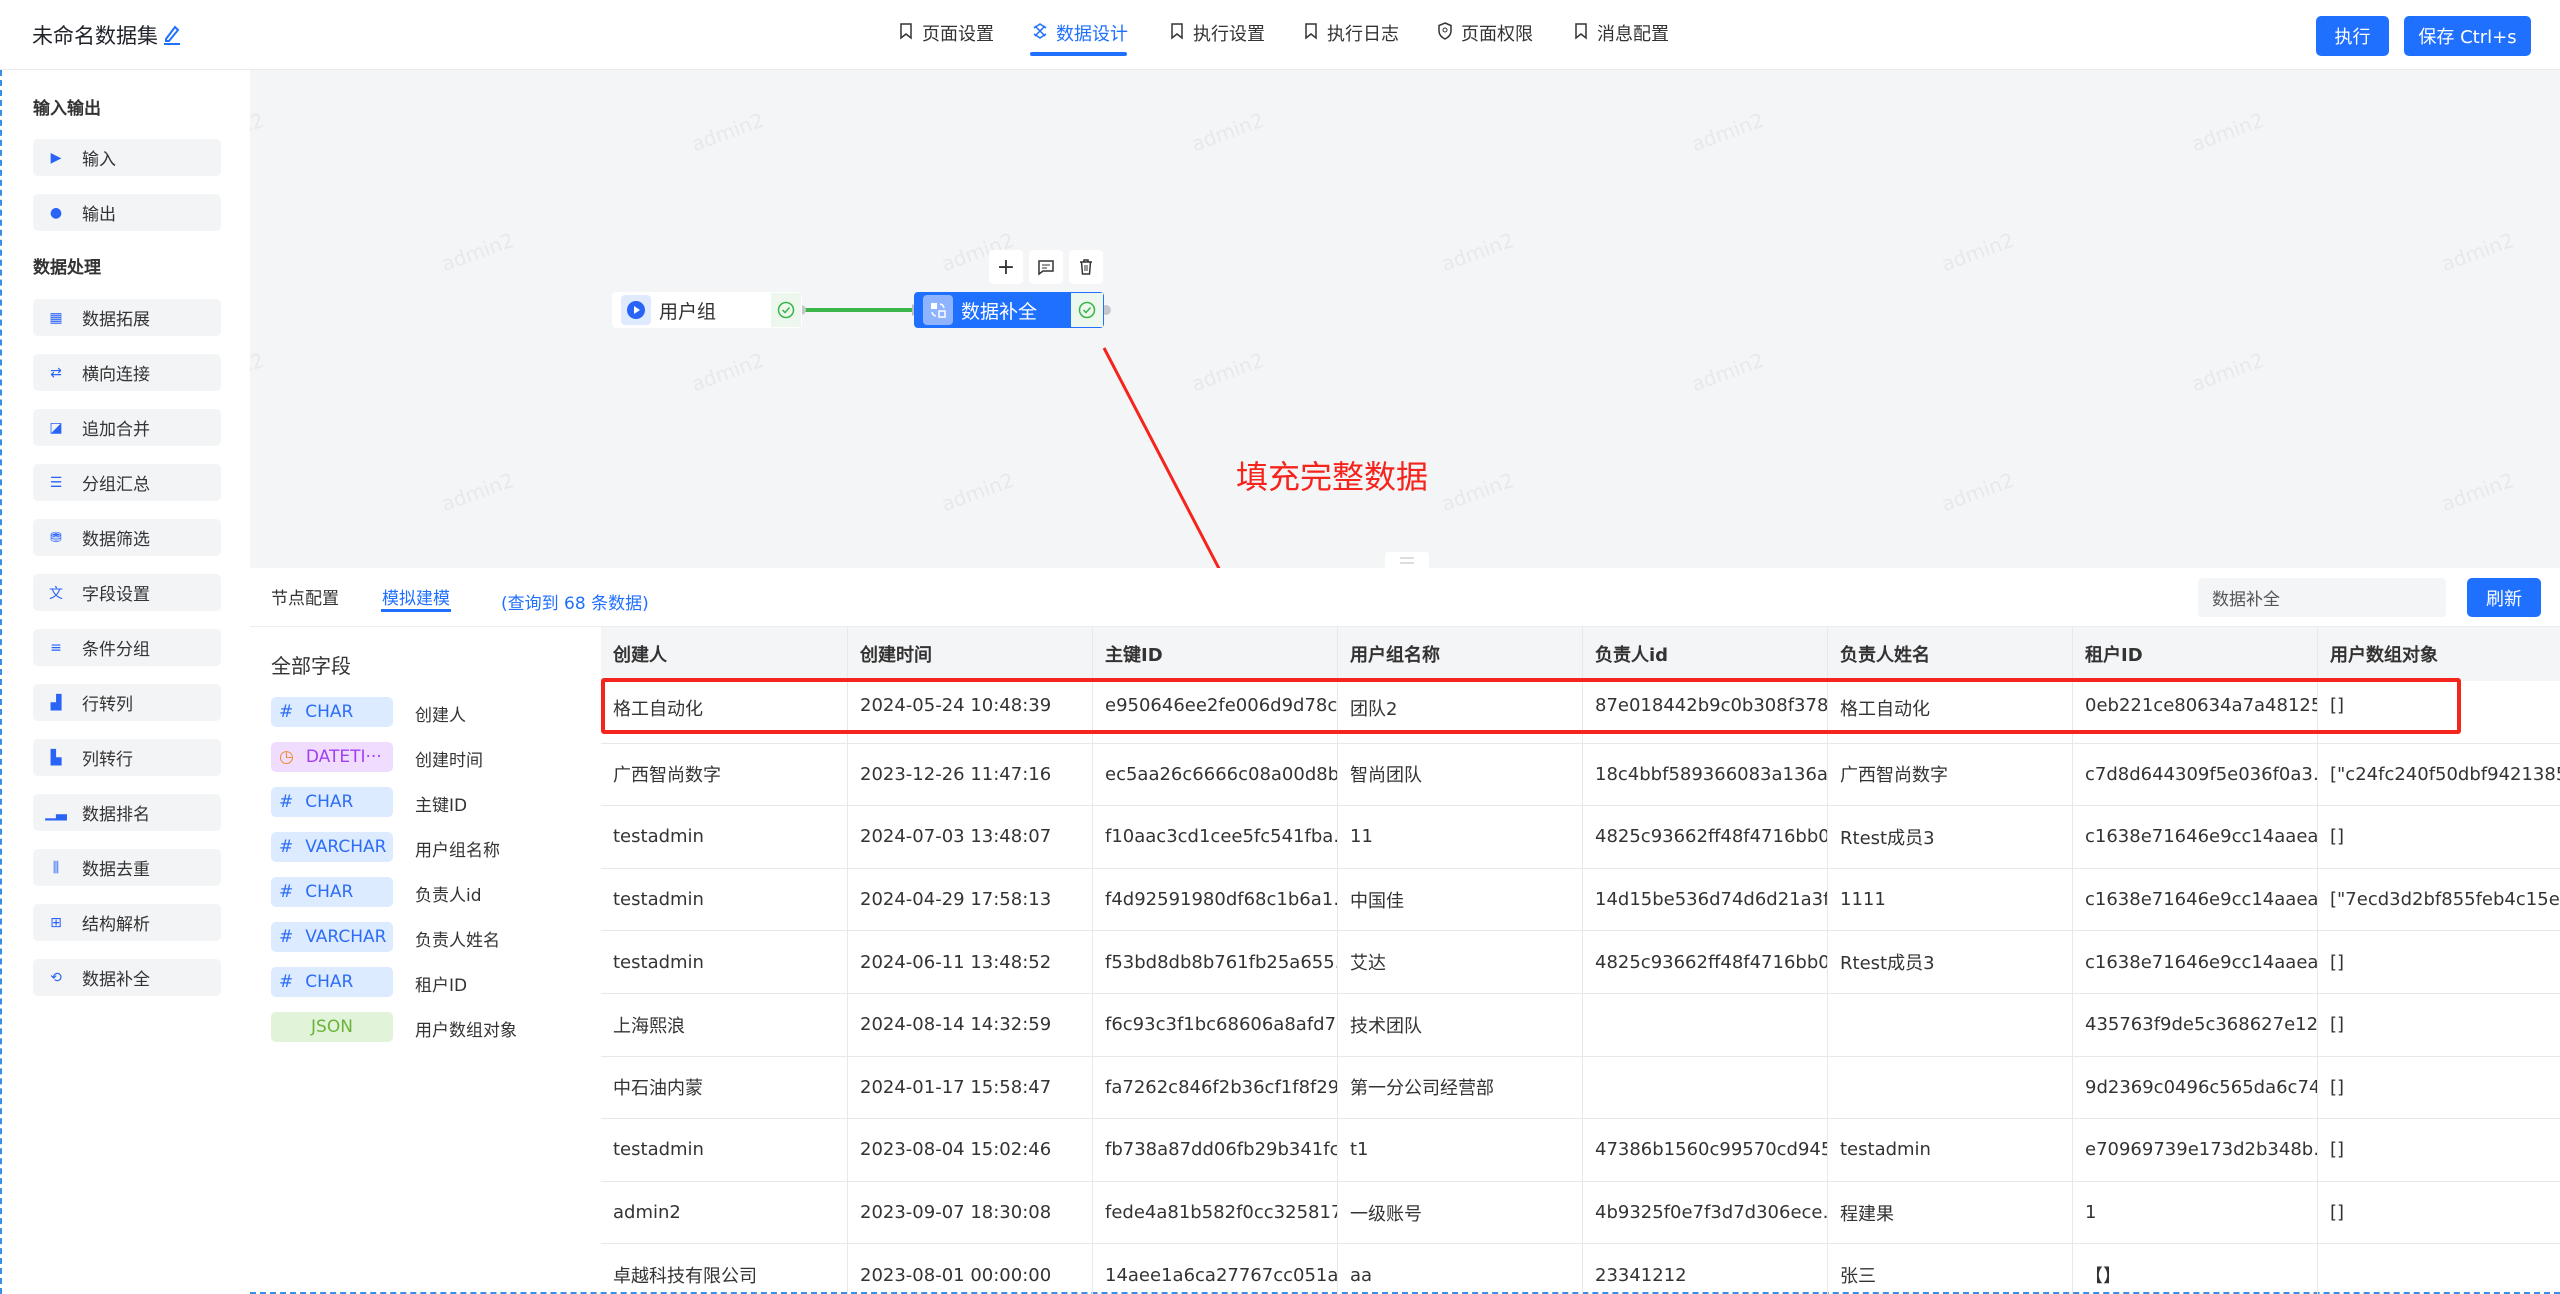  I want to click on node-toolbar: +, so click(1046, 267).